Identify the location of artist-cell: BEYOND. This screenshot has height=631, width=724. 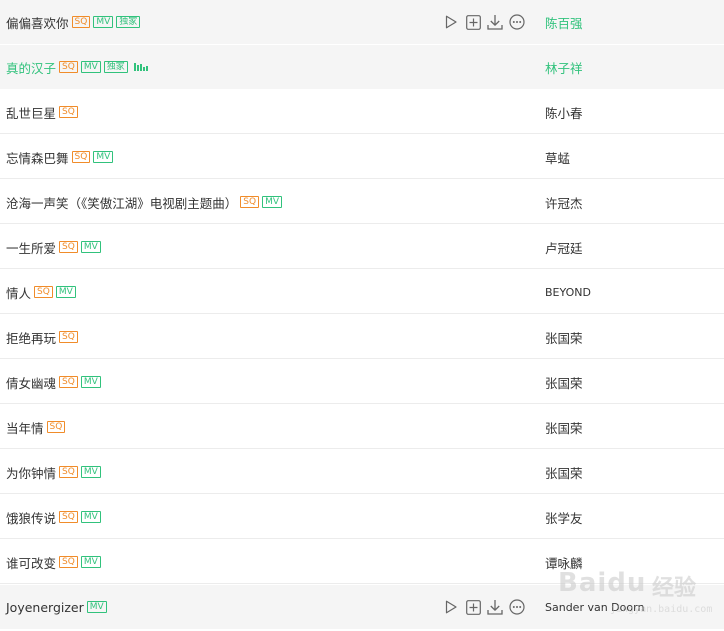
(568, 292).